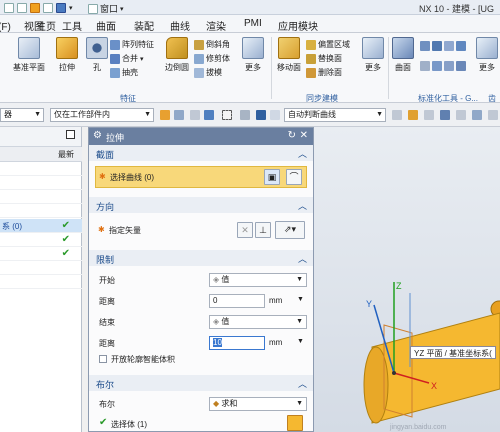 This screenshot has height=432, width=500. I want to click on section-header: 截面 ︿, so click(201, 153).